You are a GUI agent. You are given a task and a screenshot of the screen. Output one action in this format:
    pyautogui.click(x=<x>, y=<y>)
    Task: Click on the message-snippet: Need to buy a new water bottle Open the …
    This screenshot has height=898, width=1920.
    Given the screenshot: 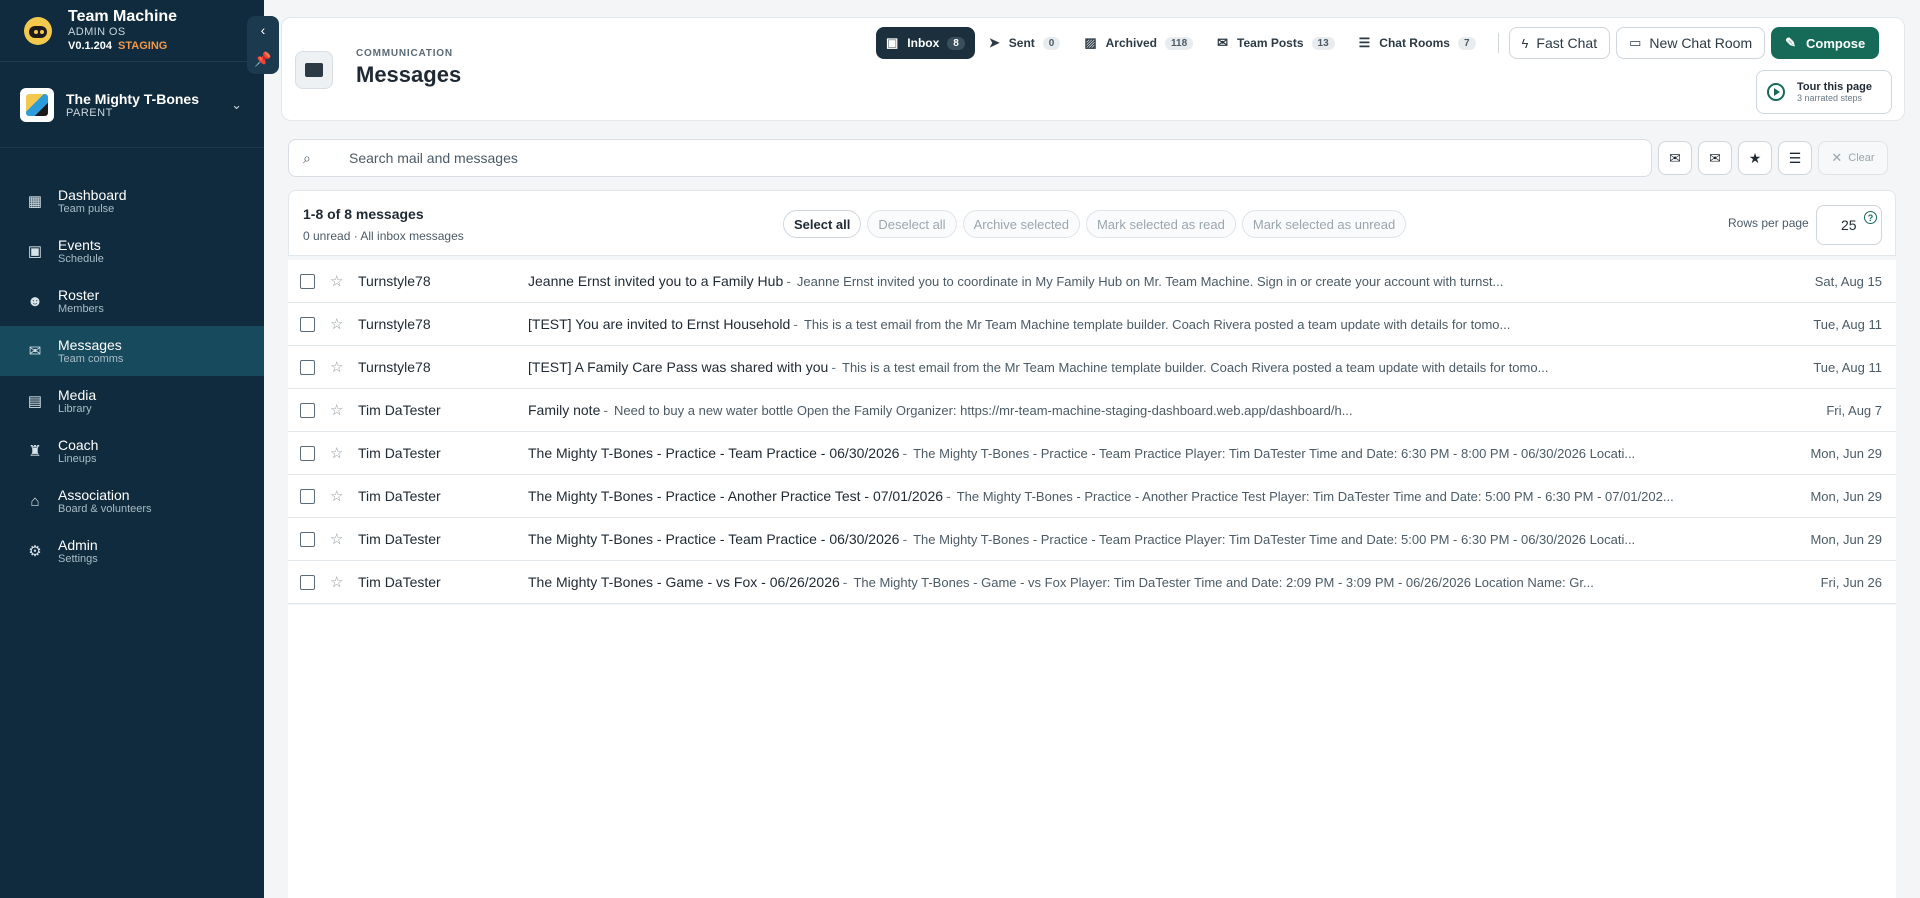 What is the action you would take?
    pyautogui.click(x=983, y=410)
    